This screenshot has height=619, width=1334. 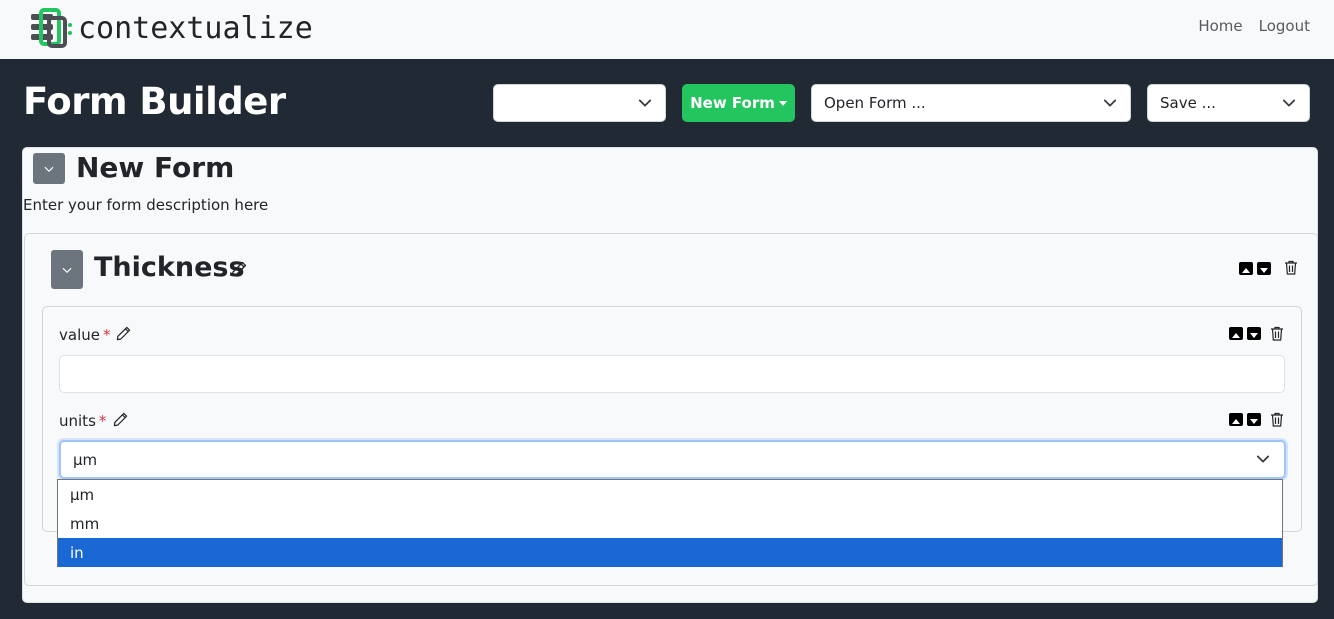 I want to click on blank-select, so click(x=579, y=103).